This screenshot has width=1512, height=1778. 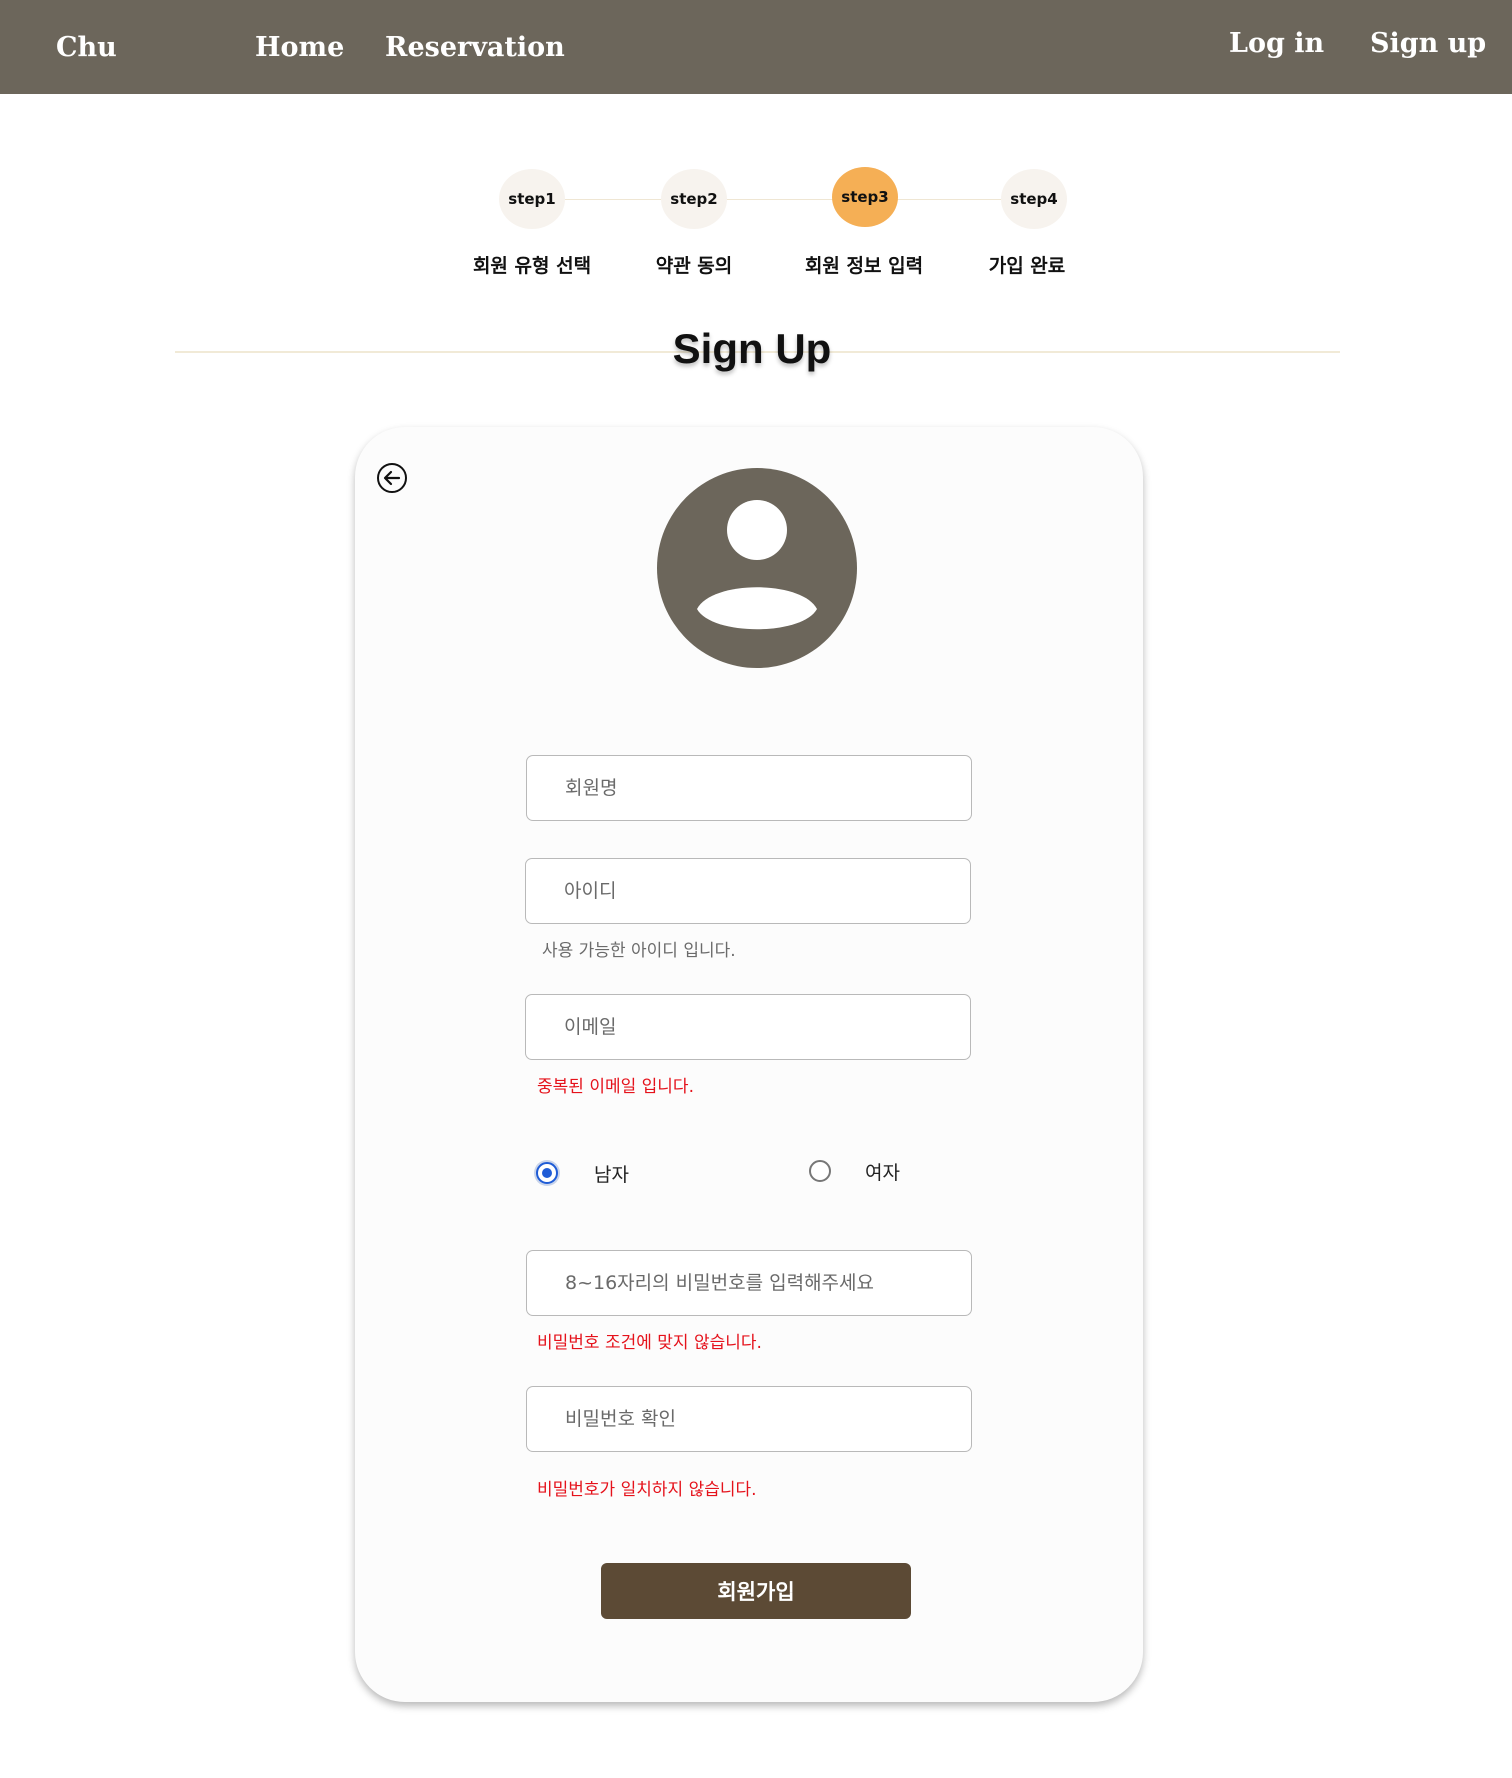 I want to click on user-avatar-icon, so click(x=757, y=568).